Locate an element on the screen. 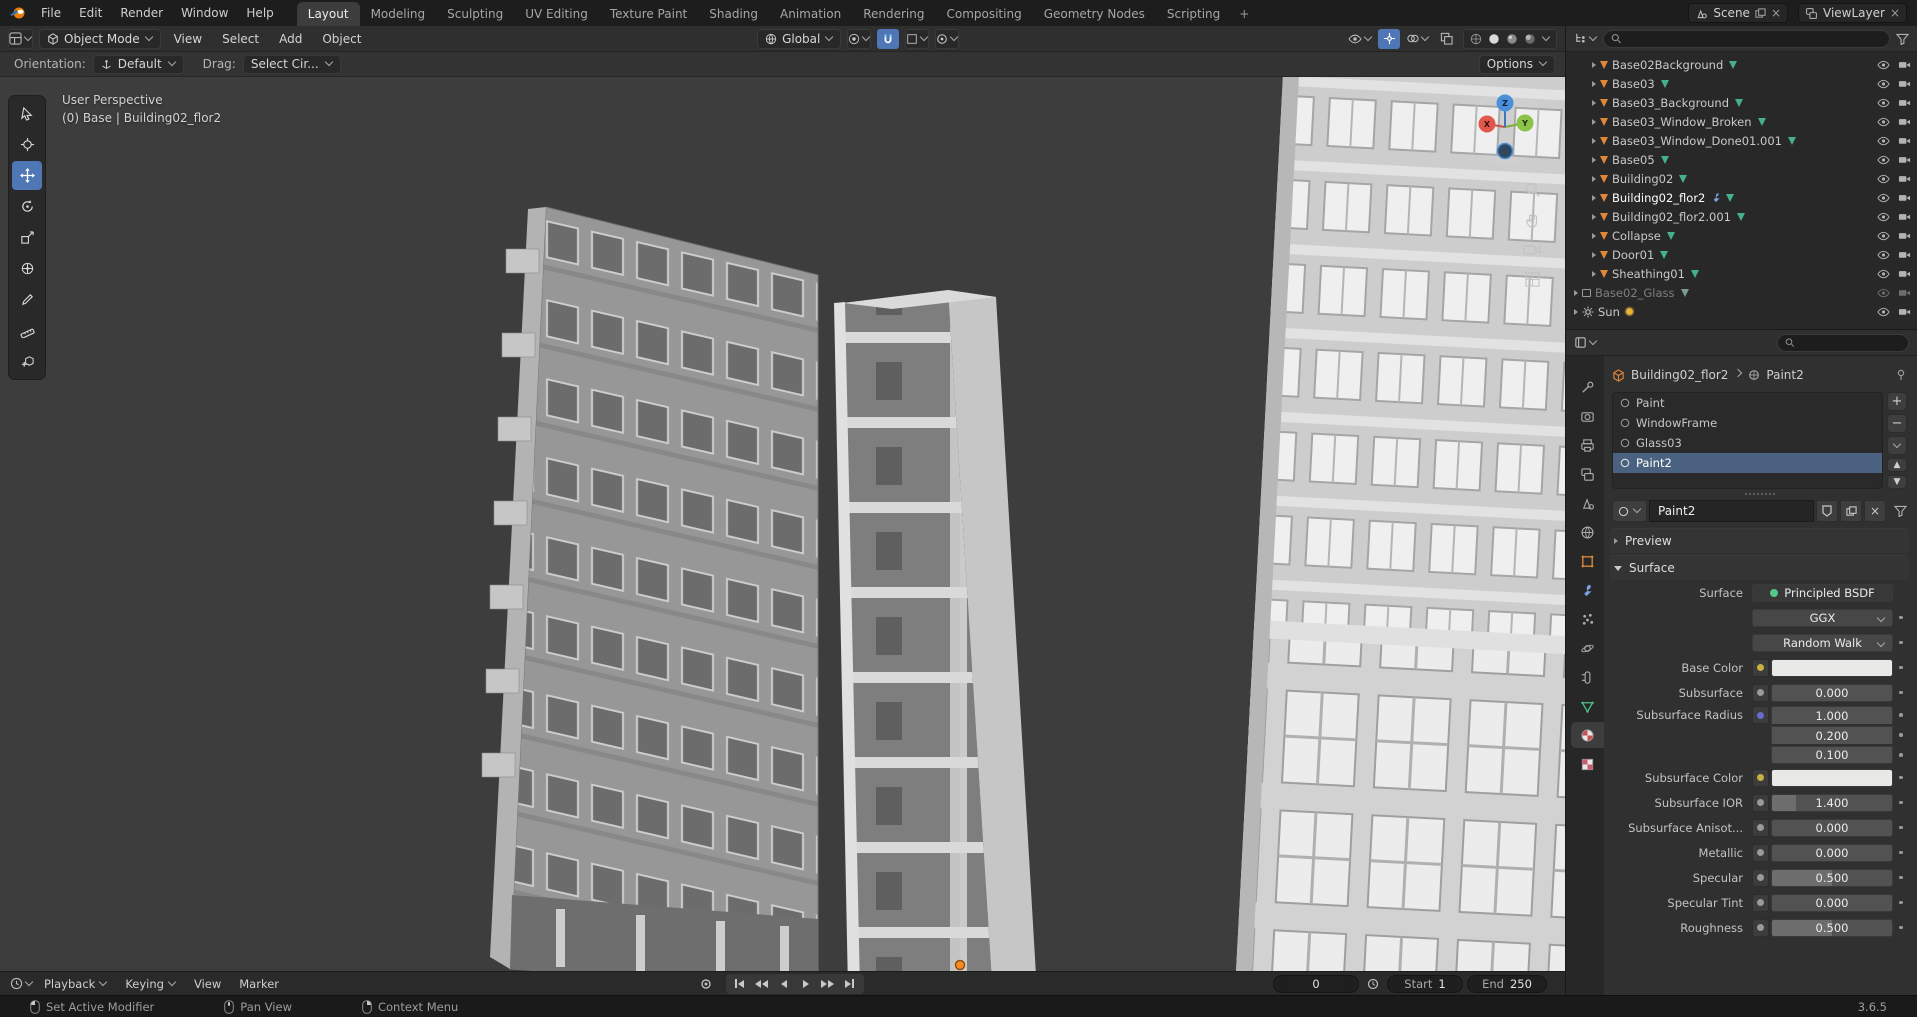 This screenshot has width=1917, height=1017. material-slot: WindowFrame is located at coordinates (1747, 423).